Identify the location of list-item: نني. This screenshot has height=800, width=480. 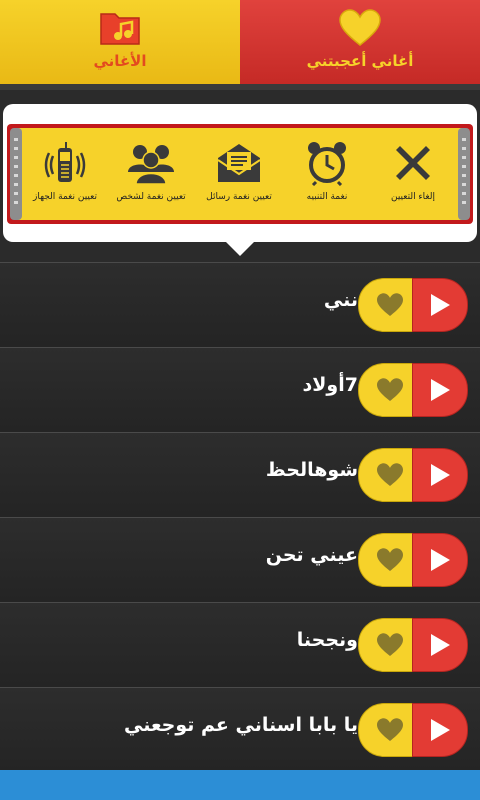
(240, 304).